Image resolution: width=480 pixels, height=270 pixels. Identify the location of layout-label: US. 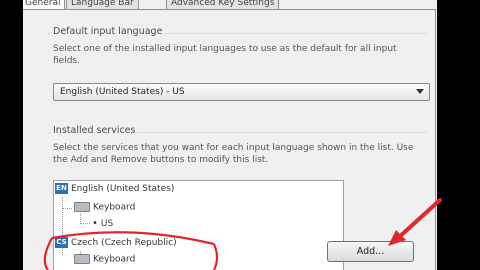
(107, 224).